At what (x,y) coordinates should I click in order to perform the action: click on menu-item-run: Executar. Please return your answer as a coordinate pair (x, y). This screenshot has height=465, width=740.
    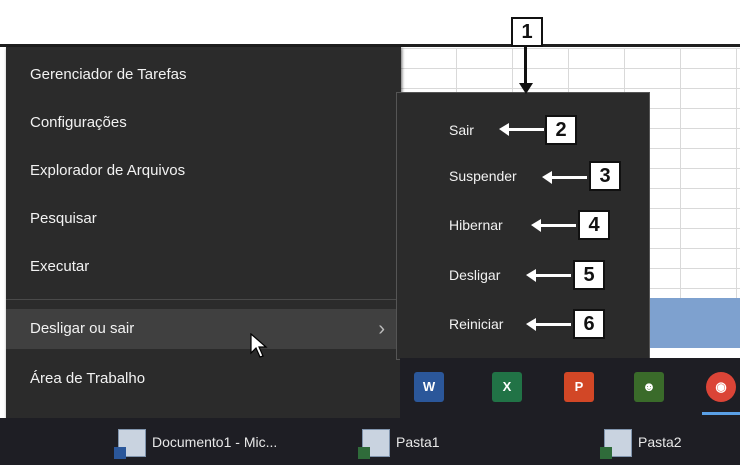
    Looking at the image, I should click on (203, 267).